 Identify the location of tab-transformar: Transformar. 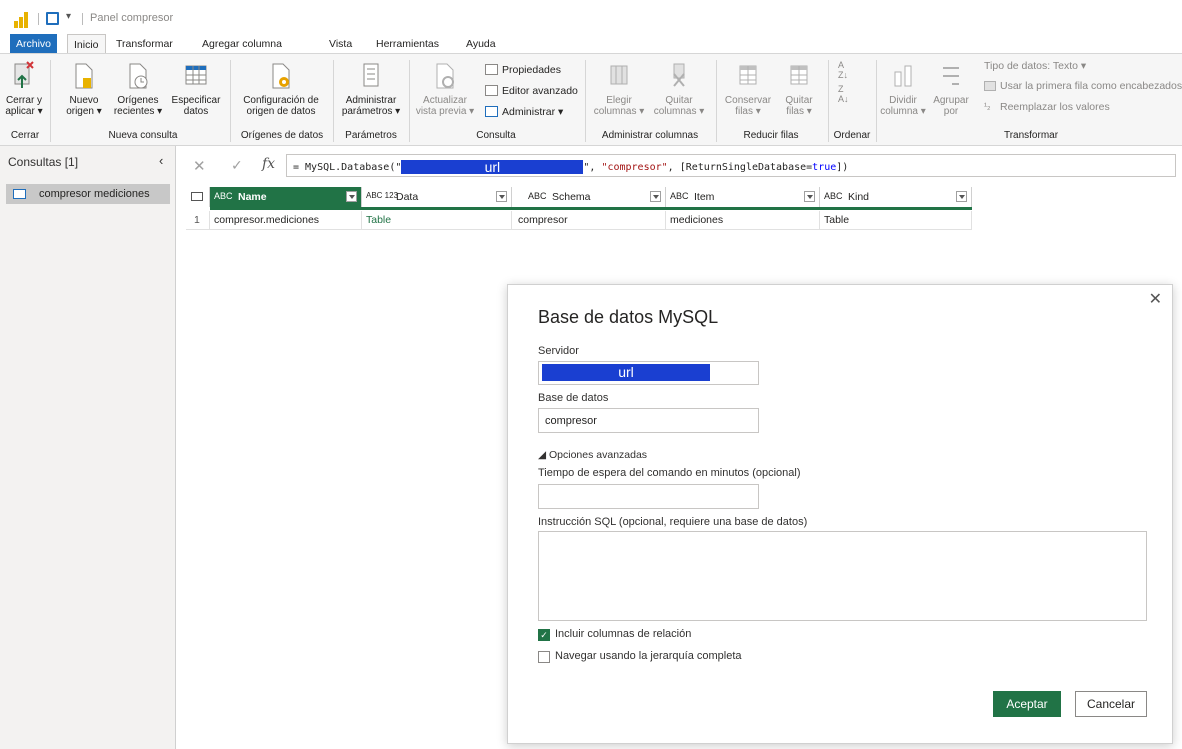
(144, 44).